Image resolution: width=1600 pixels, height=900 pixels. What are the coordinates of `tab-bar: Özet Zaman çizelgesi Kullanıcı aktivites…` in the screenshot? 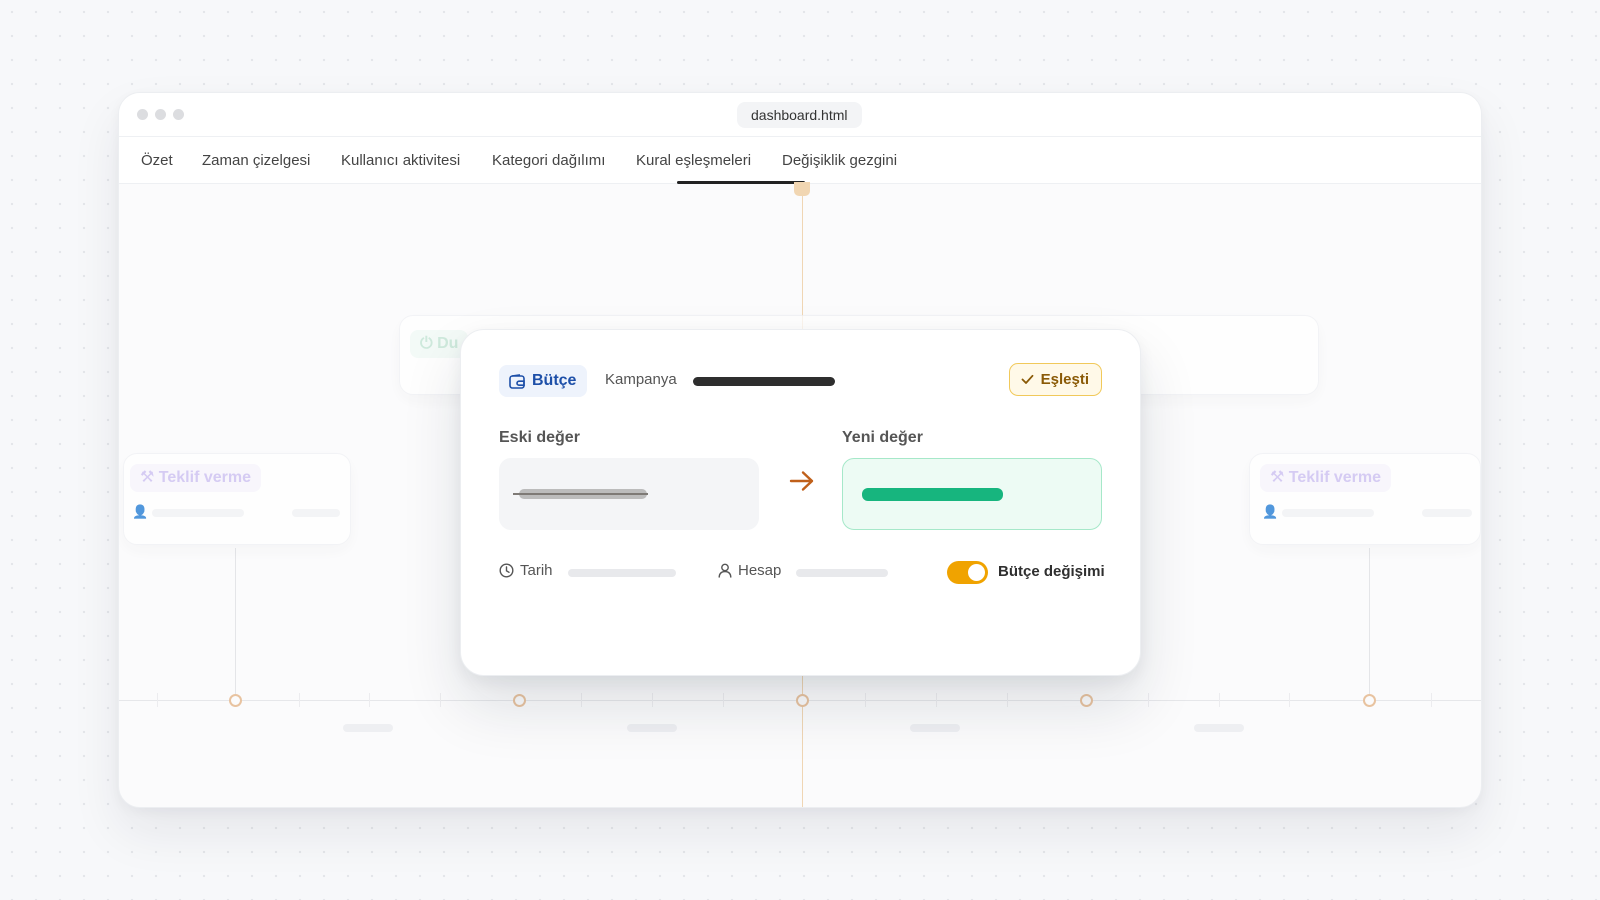 It's located at (800, 160).